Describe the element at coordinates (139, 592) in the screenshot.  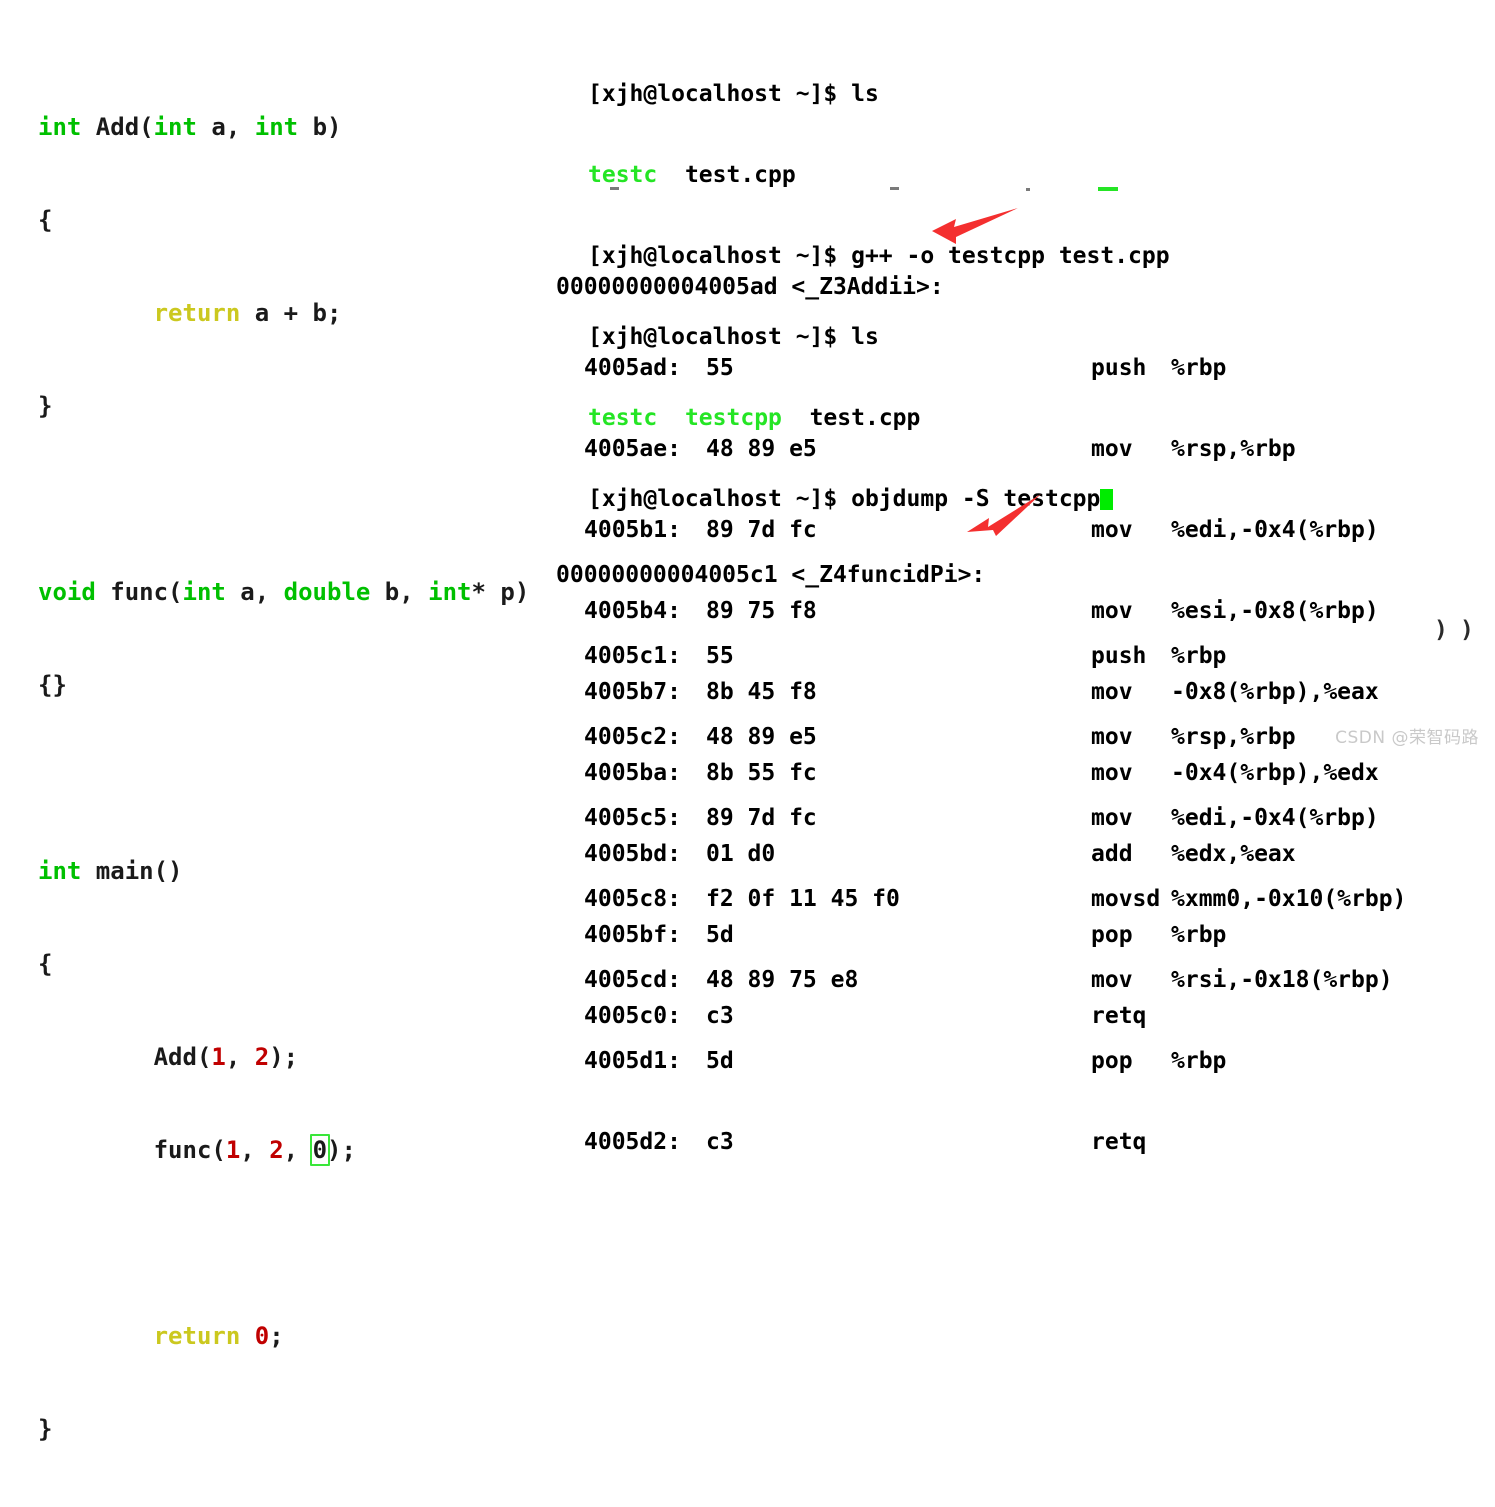
I see `code-text: func(` at that location.